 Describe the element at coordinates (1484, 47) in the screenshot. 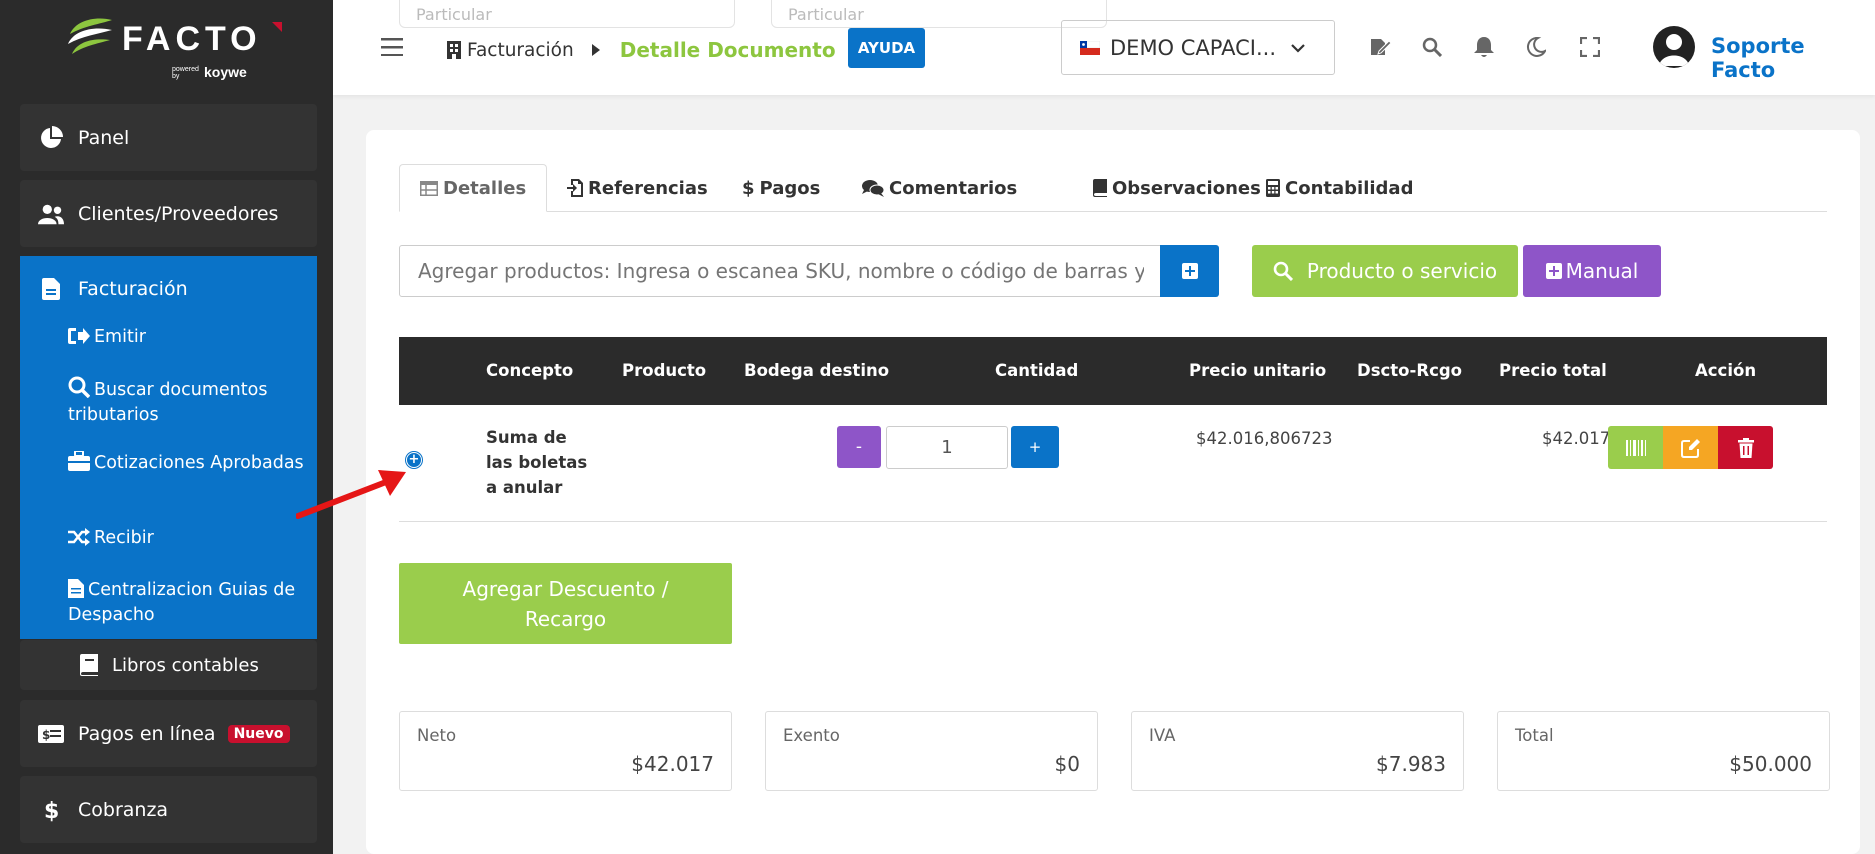

I see `bell-icon` at that location.